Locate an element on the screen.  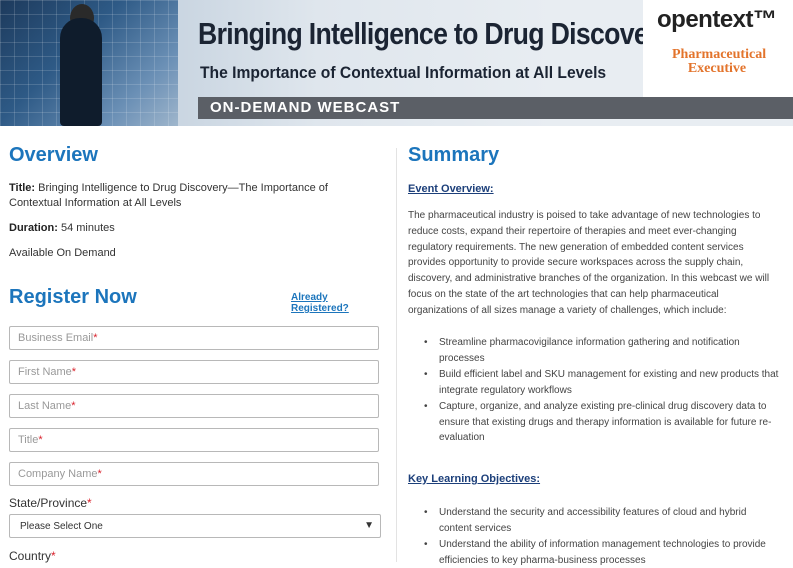
banner-title: Bringing Intelligence to Drug Discovery is located at coordinates (435, 33).